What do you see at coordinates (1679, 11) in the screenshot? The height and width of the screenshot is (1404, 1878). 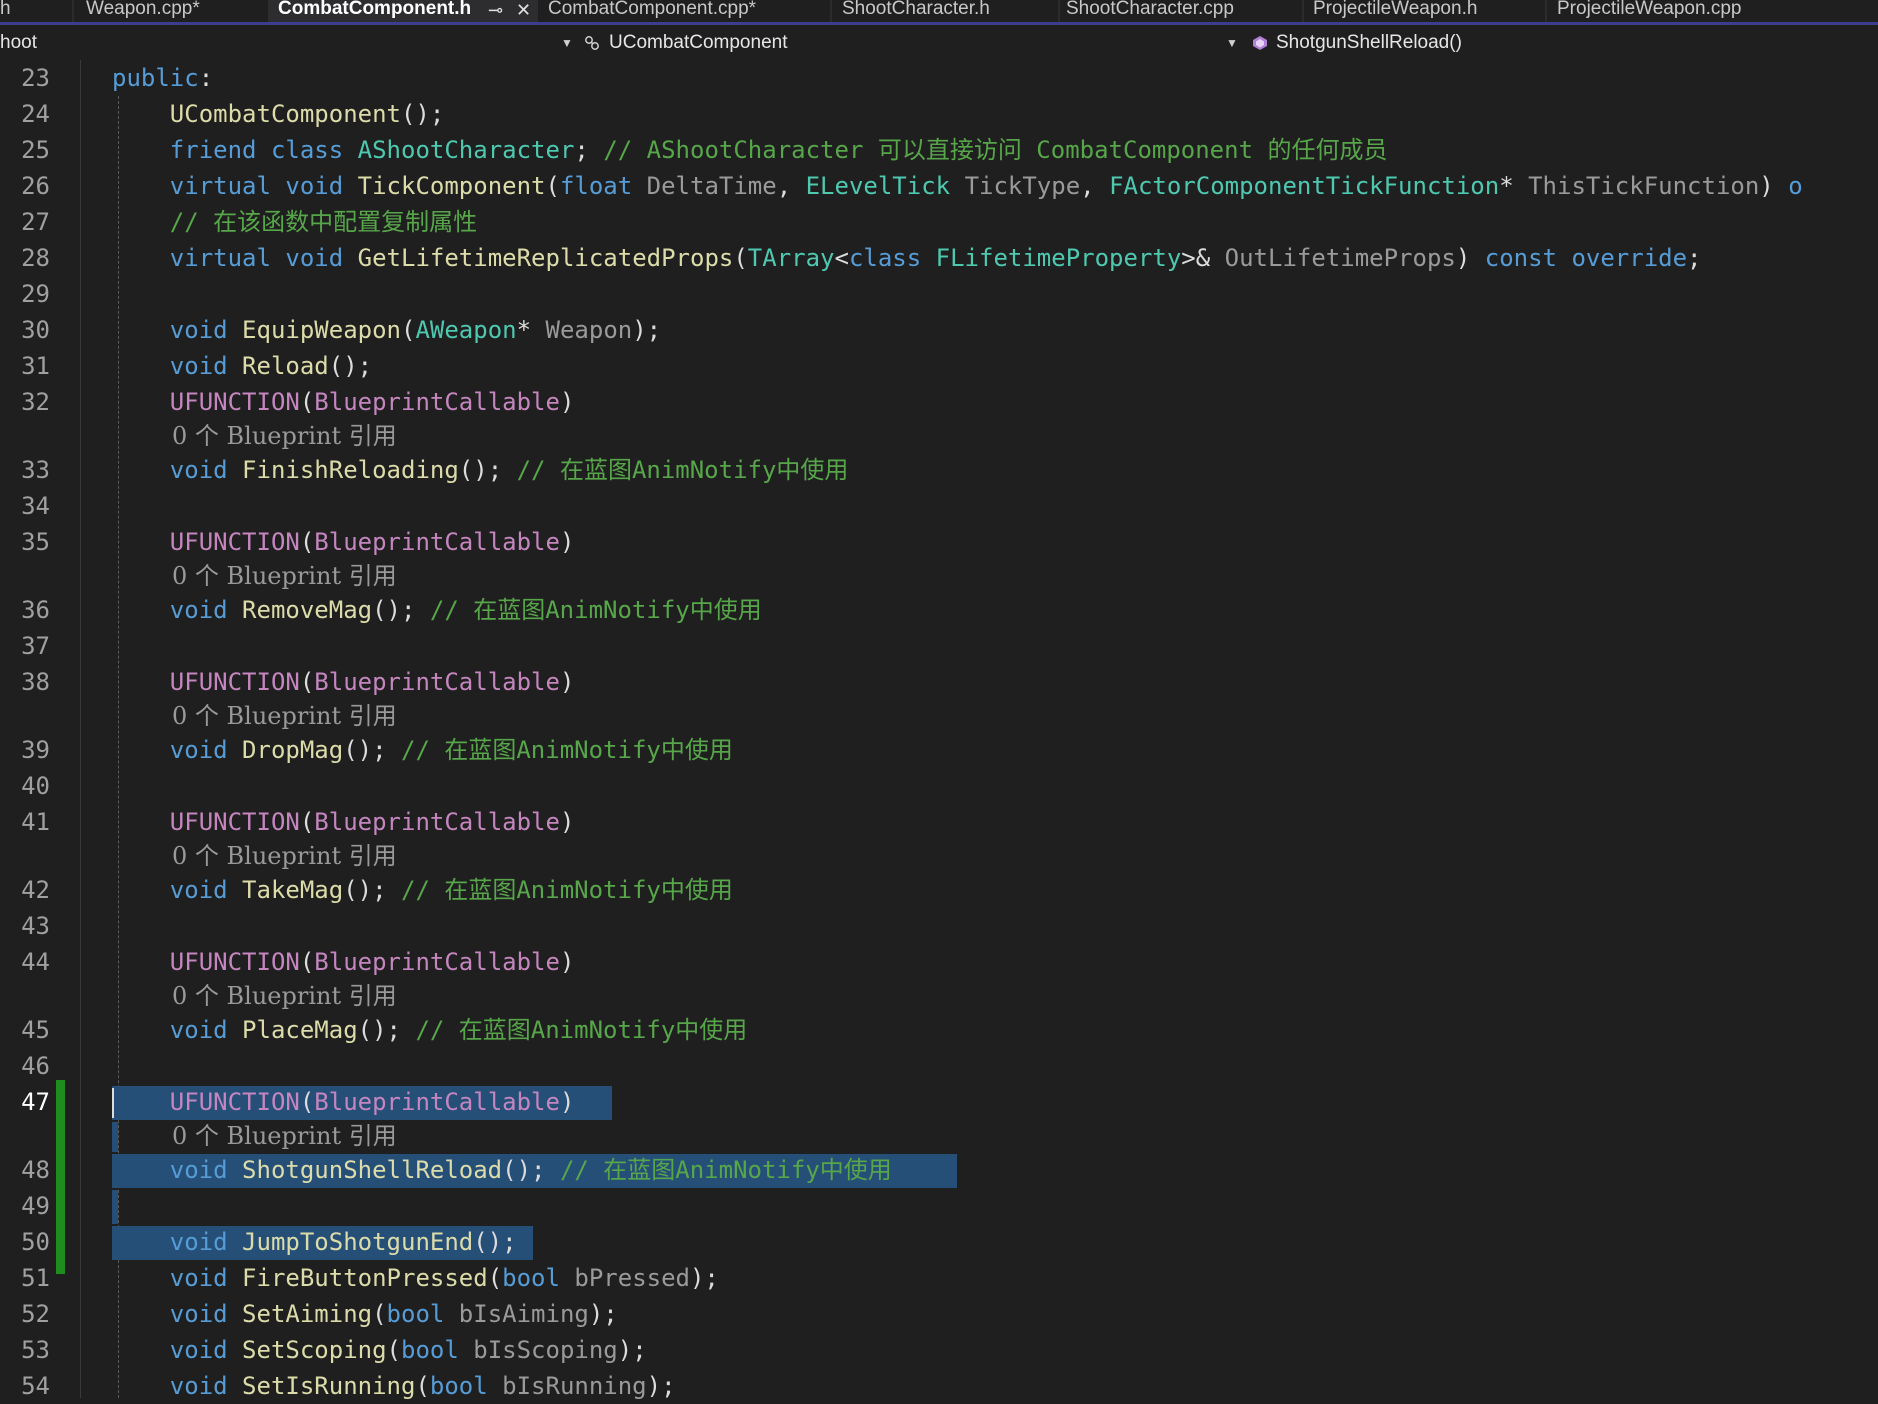 I see `tab-projectileweapon-cpp: ProjectileWeapon.cpp` at bounding box center [1679, 11].